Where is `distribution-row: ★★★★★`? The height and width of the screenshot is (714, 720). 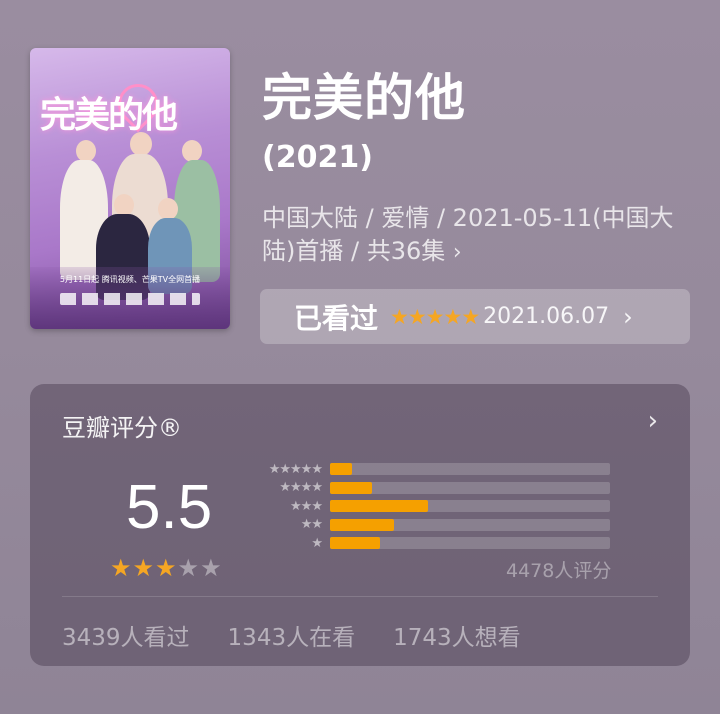 distribution-row: ★★★★★ is located at coordinates (430, 469).